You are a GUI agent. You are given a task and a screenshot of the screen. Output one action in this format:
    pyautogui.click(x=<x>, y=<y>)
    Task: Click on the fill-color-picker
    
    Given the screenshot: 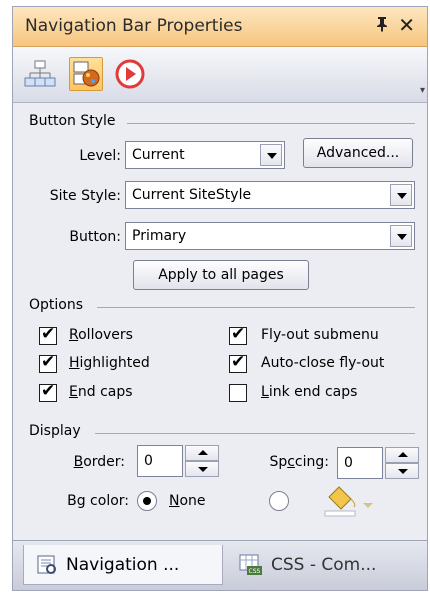 What is the action you would take?
    pyautogui.click(x=350, y=503)
    